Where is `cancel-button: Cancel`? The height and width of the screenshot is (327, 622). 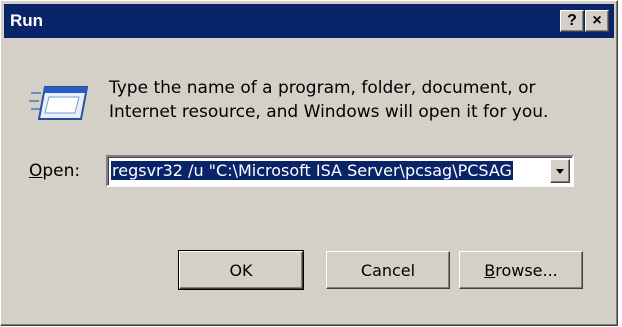 cancel-button: Cancel is located at coordinates (388, 270).